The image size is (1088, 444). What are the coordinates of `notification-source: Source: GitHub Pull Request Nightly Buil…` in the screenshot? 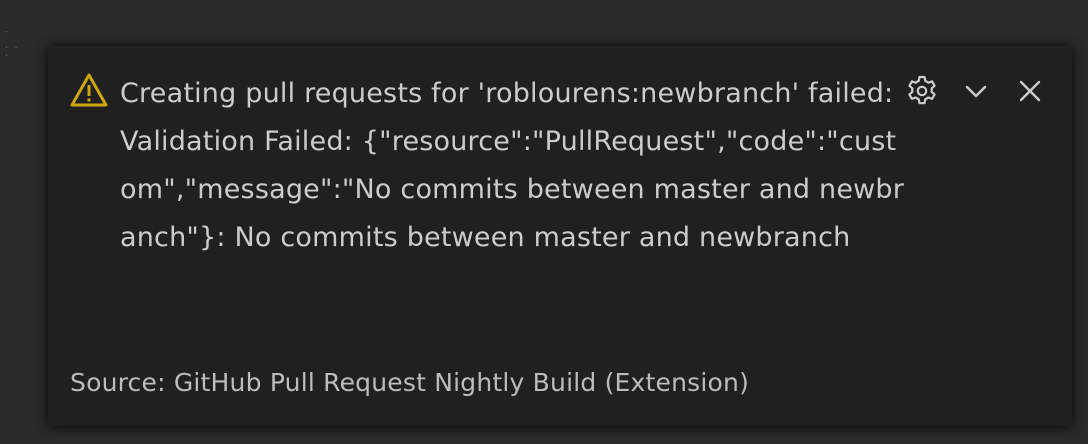 It's located at (410, 382).